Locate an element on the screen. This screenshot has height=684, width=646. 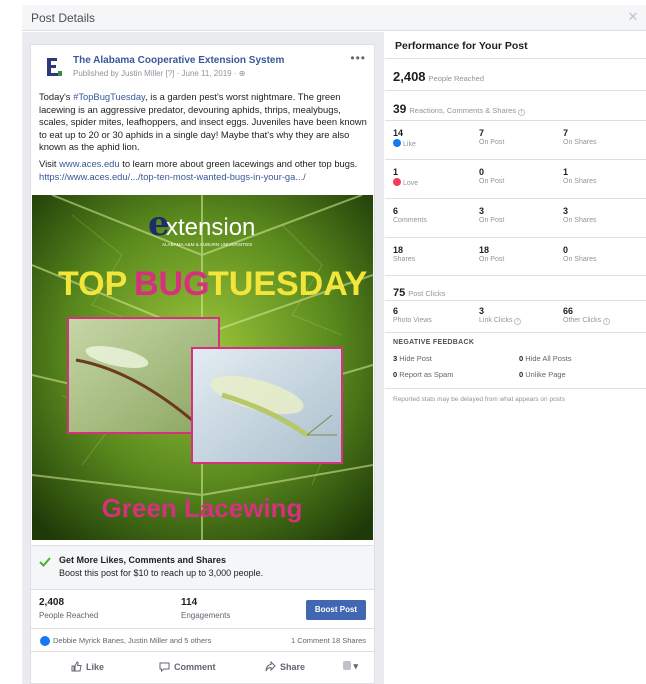
share-icon is located at coordinates (270, 666).